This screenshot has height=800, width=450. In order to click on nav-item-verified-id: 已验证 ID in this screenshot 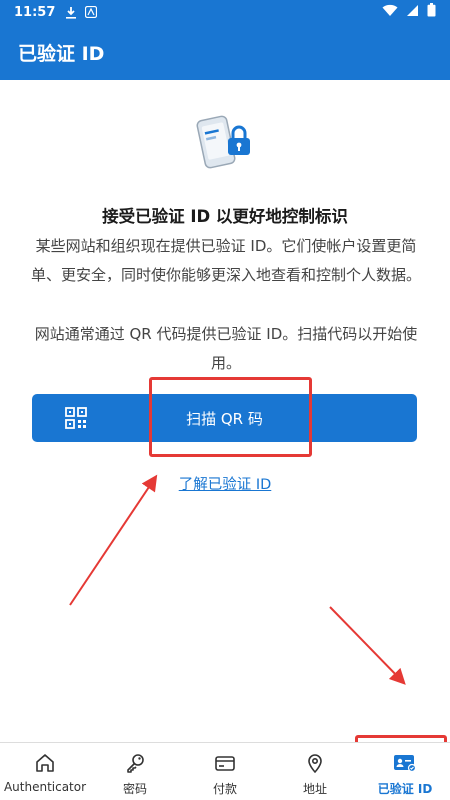, I will do `click(405, 771)`.